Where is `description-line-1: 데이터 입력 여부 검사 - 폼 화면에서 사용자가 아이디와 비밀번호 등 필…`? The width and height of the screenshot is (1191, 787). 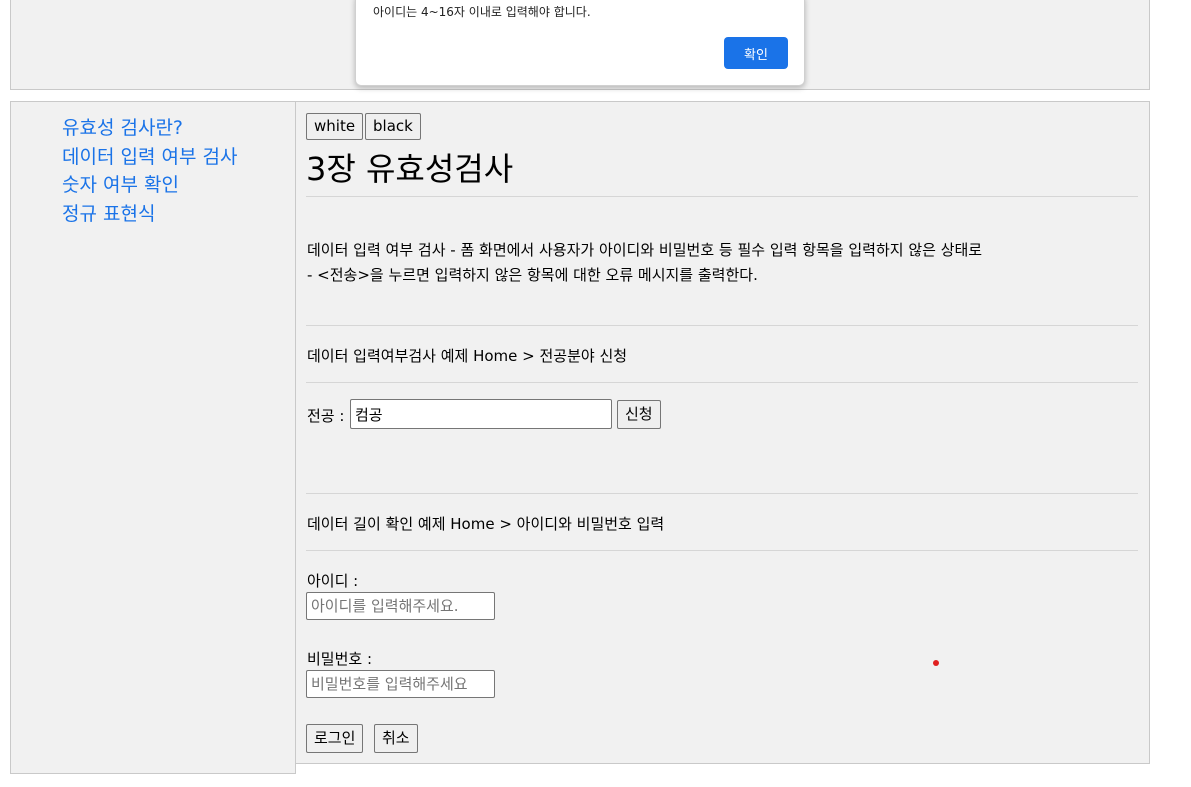
description-line-1: 데이터 입력 여부 검사 - 폼 화면에서 사용자가 아이디와 비밀번호 등 필… is located at coordinates (645, 250).